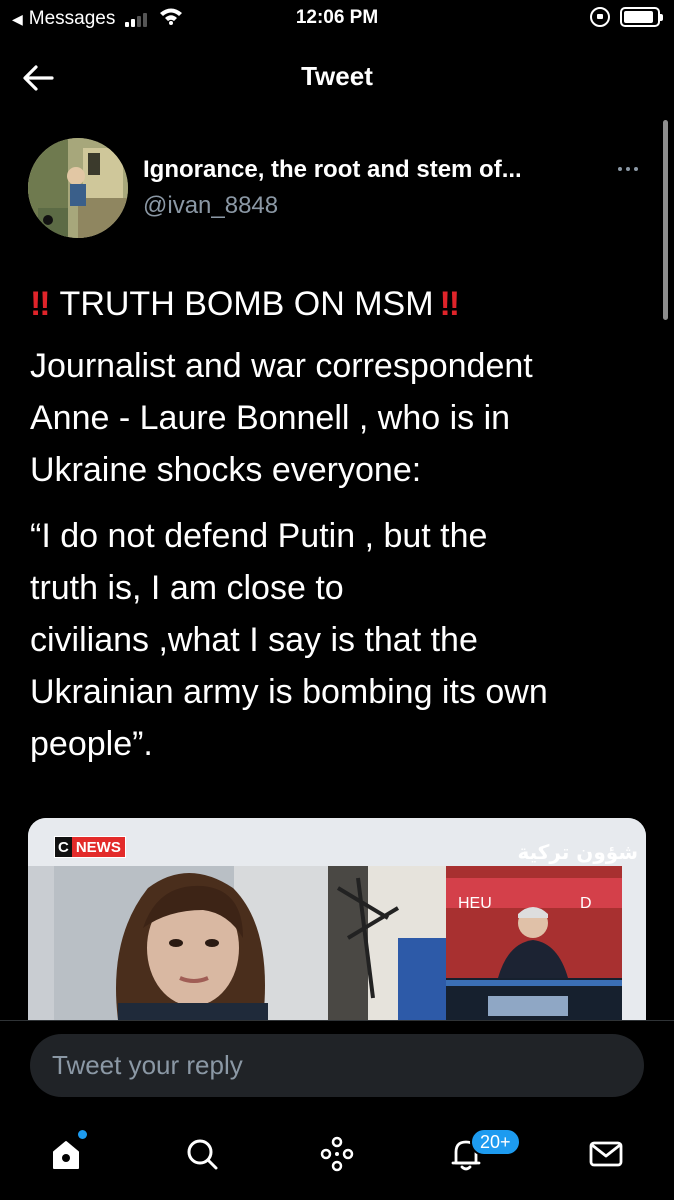 The height and width of the screenshot is (1200, 674). Describe the element at coordinates (638, 17) in the screenshot. I see `battery-level` at that location.